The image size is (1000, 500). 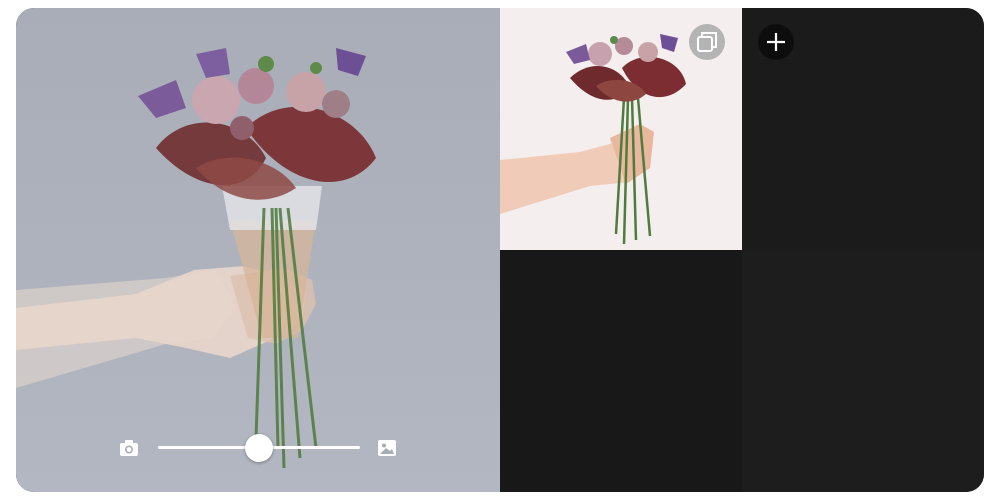 I want to click on image-icon, so click(x=387, y=448).